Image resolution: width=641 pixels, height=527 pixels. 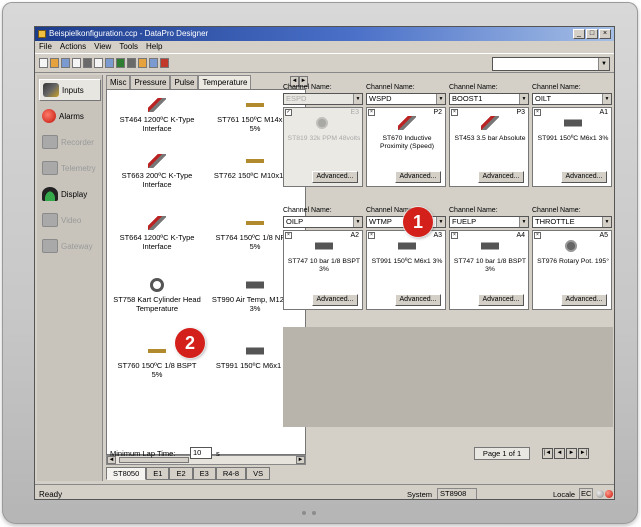 I want to click on tab-pressure: Pressure, so click(x=150, y=82).